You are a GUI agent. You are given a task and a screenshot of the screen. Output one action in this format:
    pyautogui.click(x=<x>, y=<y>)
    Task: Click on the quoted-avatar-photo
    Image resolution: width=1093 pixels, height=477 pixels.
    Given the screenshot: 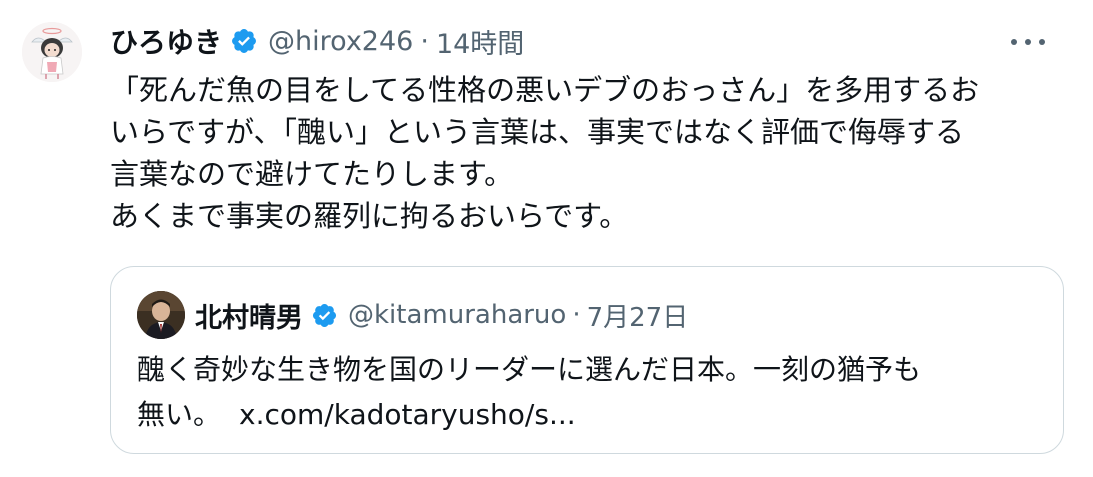 What is the action you would take?
    pyautogui.click(x=161, y=315)
    